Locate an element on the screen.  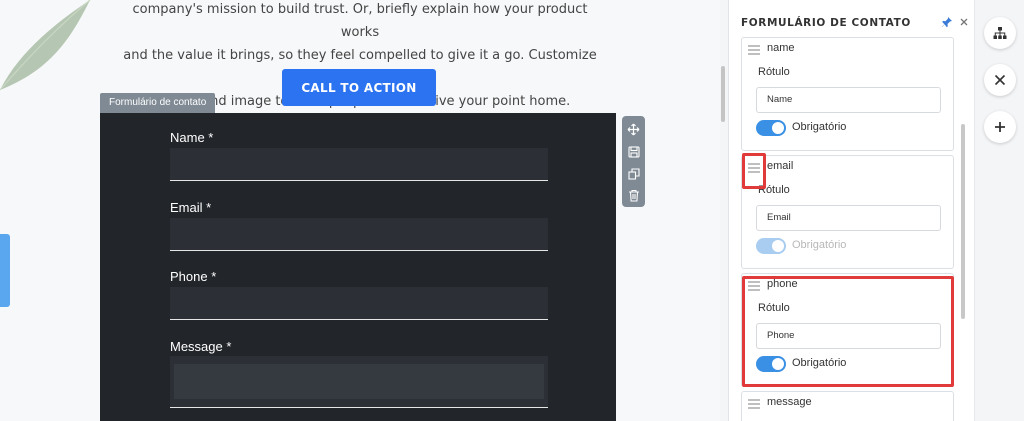
label-caption: Rótulo is located at coordinates (774, 72).